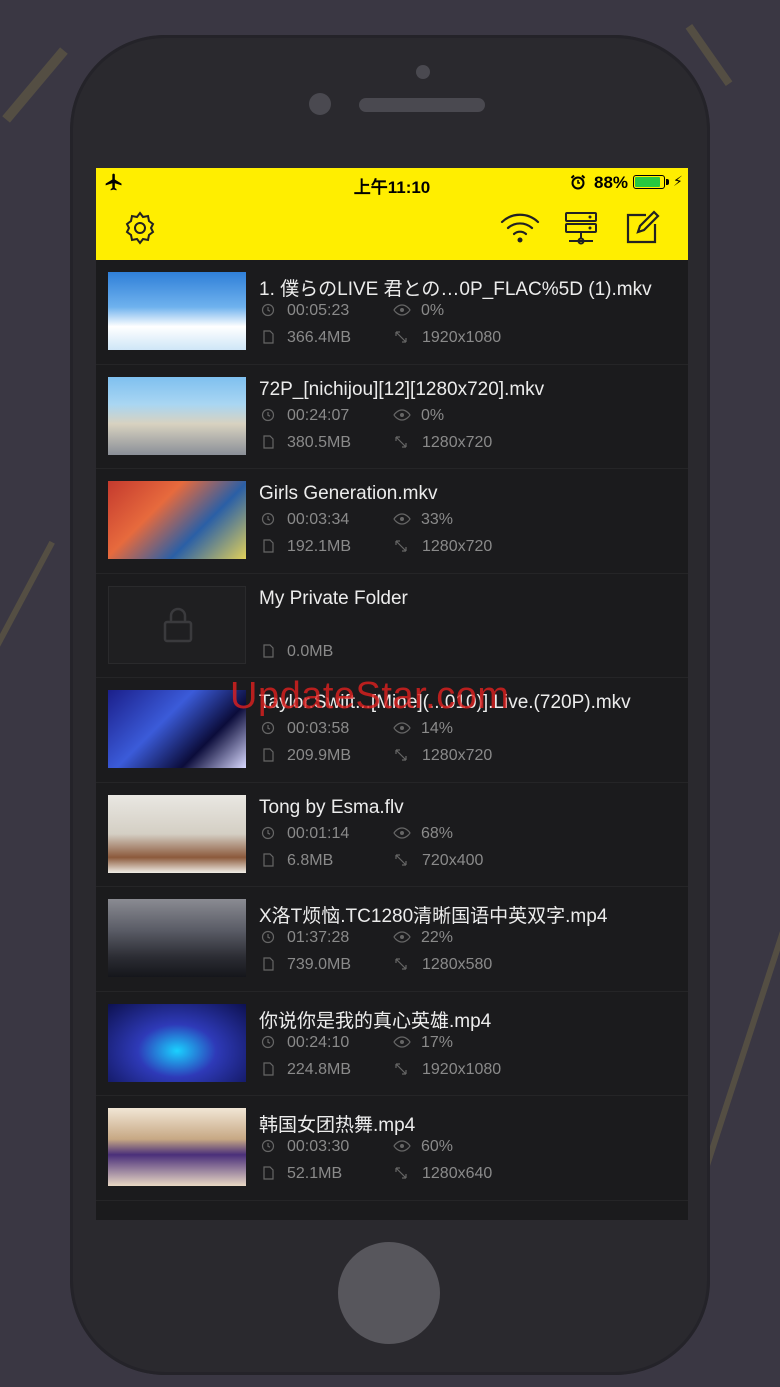 This screenshot has height=1387, width=780. I want to click on server-icon, so click(581, 228).